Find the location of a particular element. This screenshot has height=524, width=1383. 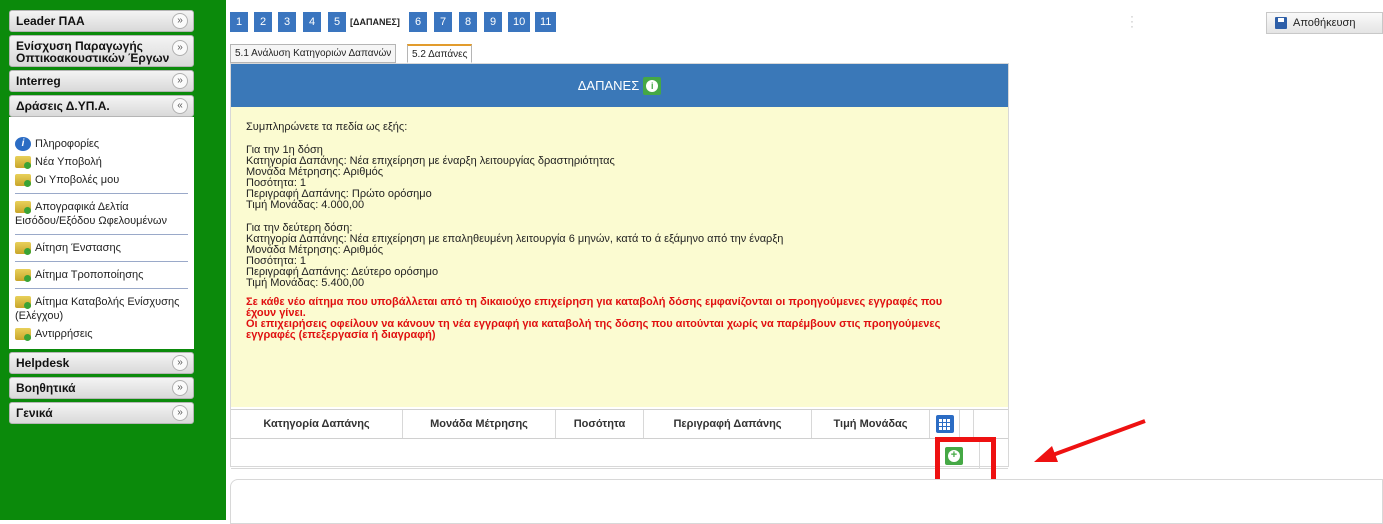

menu-item-oi-ypovoles-mou: Οι Υποβολές μου is located at coordinates (101, 180).